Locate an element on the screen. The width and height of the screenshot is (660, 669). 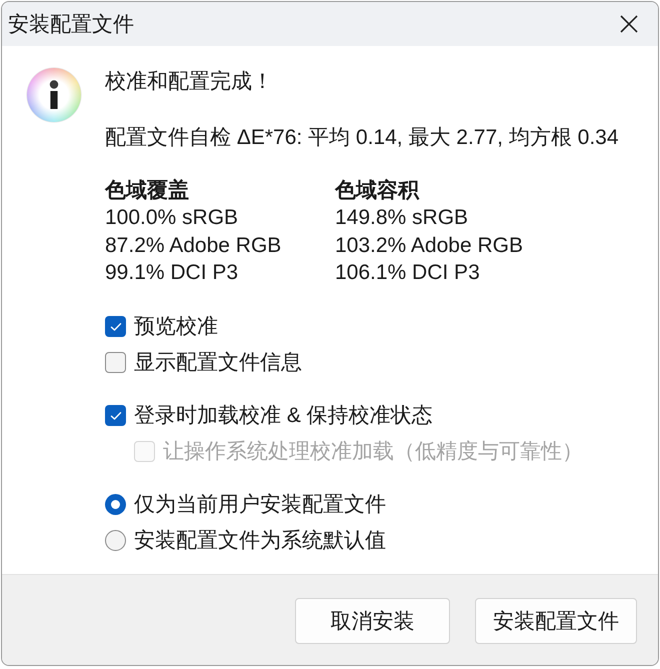
gamut-value: 149.8% sRGB is located at coordinates (401, 218).